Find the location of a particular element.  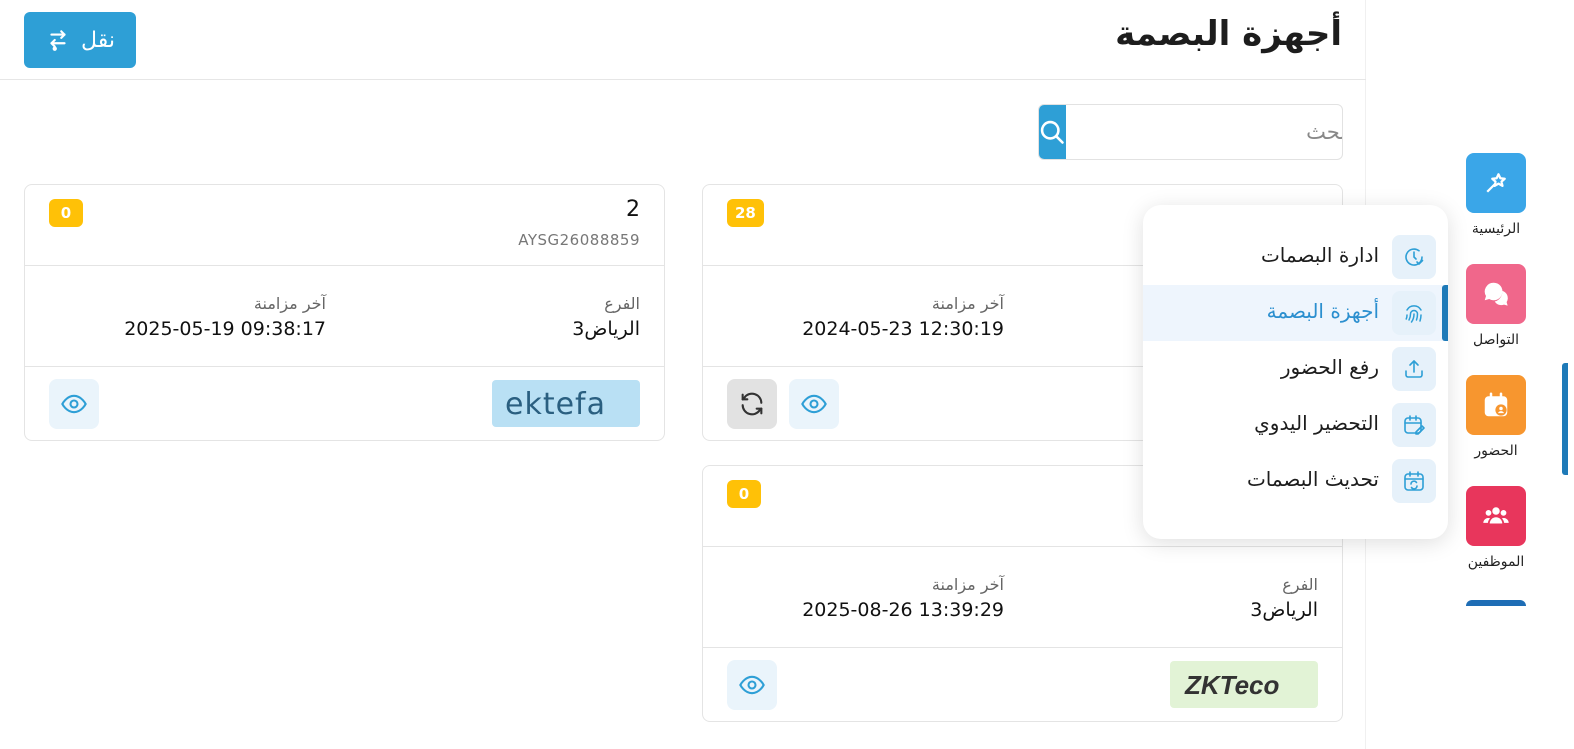

submenu-item-label: تحديث البصمات is located at coordinates (1312, 479).